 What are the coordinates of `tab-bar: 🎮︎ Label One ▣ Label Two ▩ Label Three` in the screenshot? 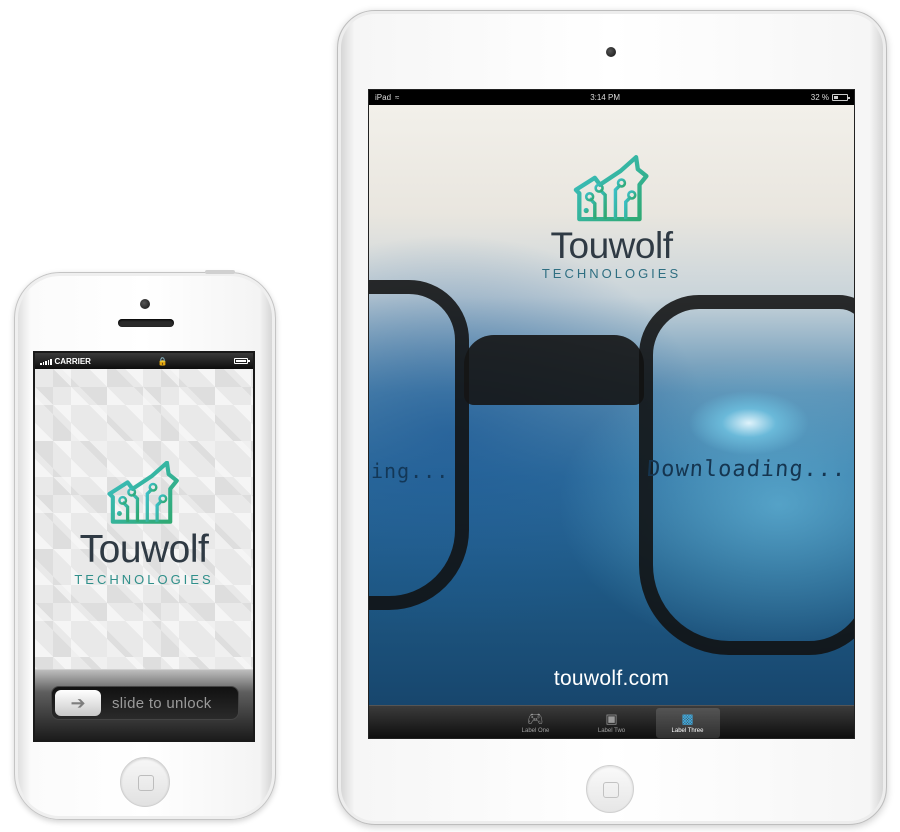 It's located at (611, 721).